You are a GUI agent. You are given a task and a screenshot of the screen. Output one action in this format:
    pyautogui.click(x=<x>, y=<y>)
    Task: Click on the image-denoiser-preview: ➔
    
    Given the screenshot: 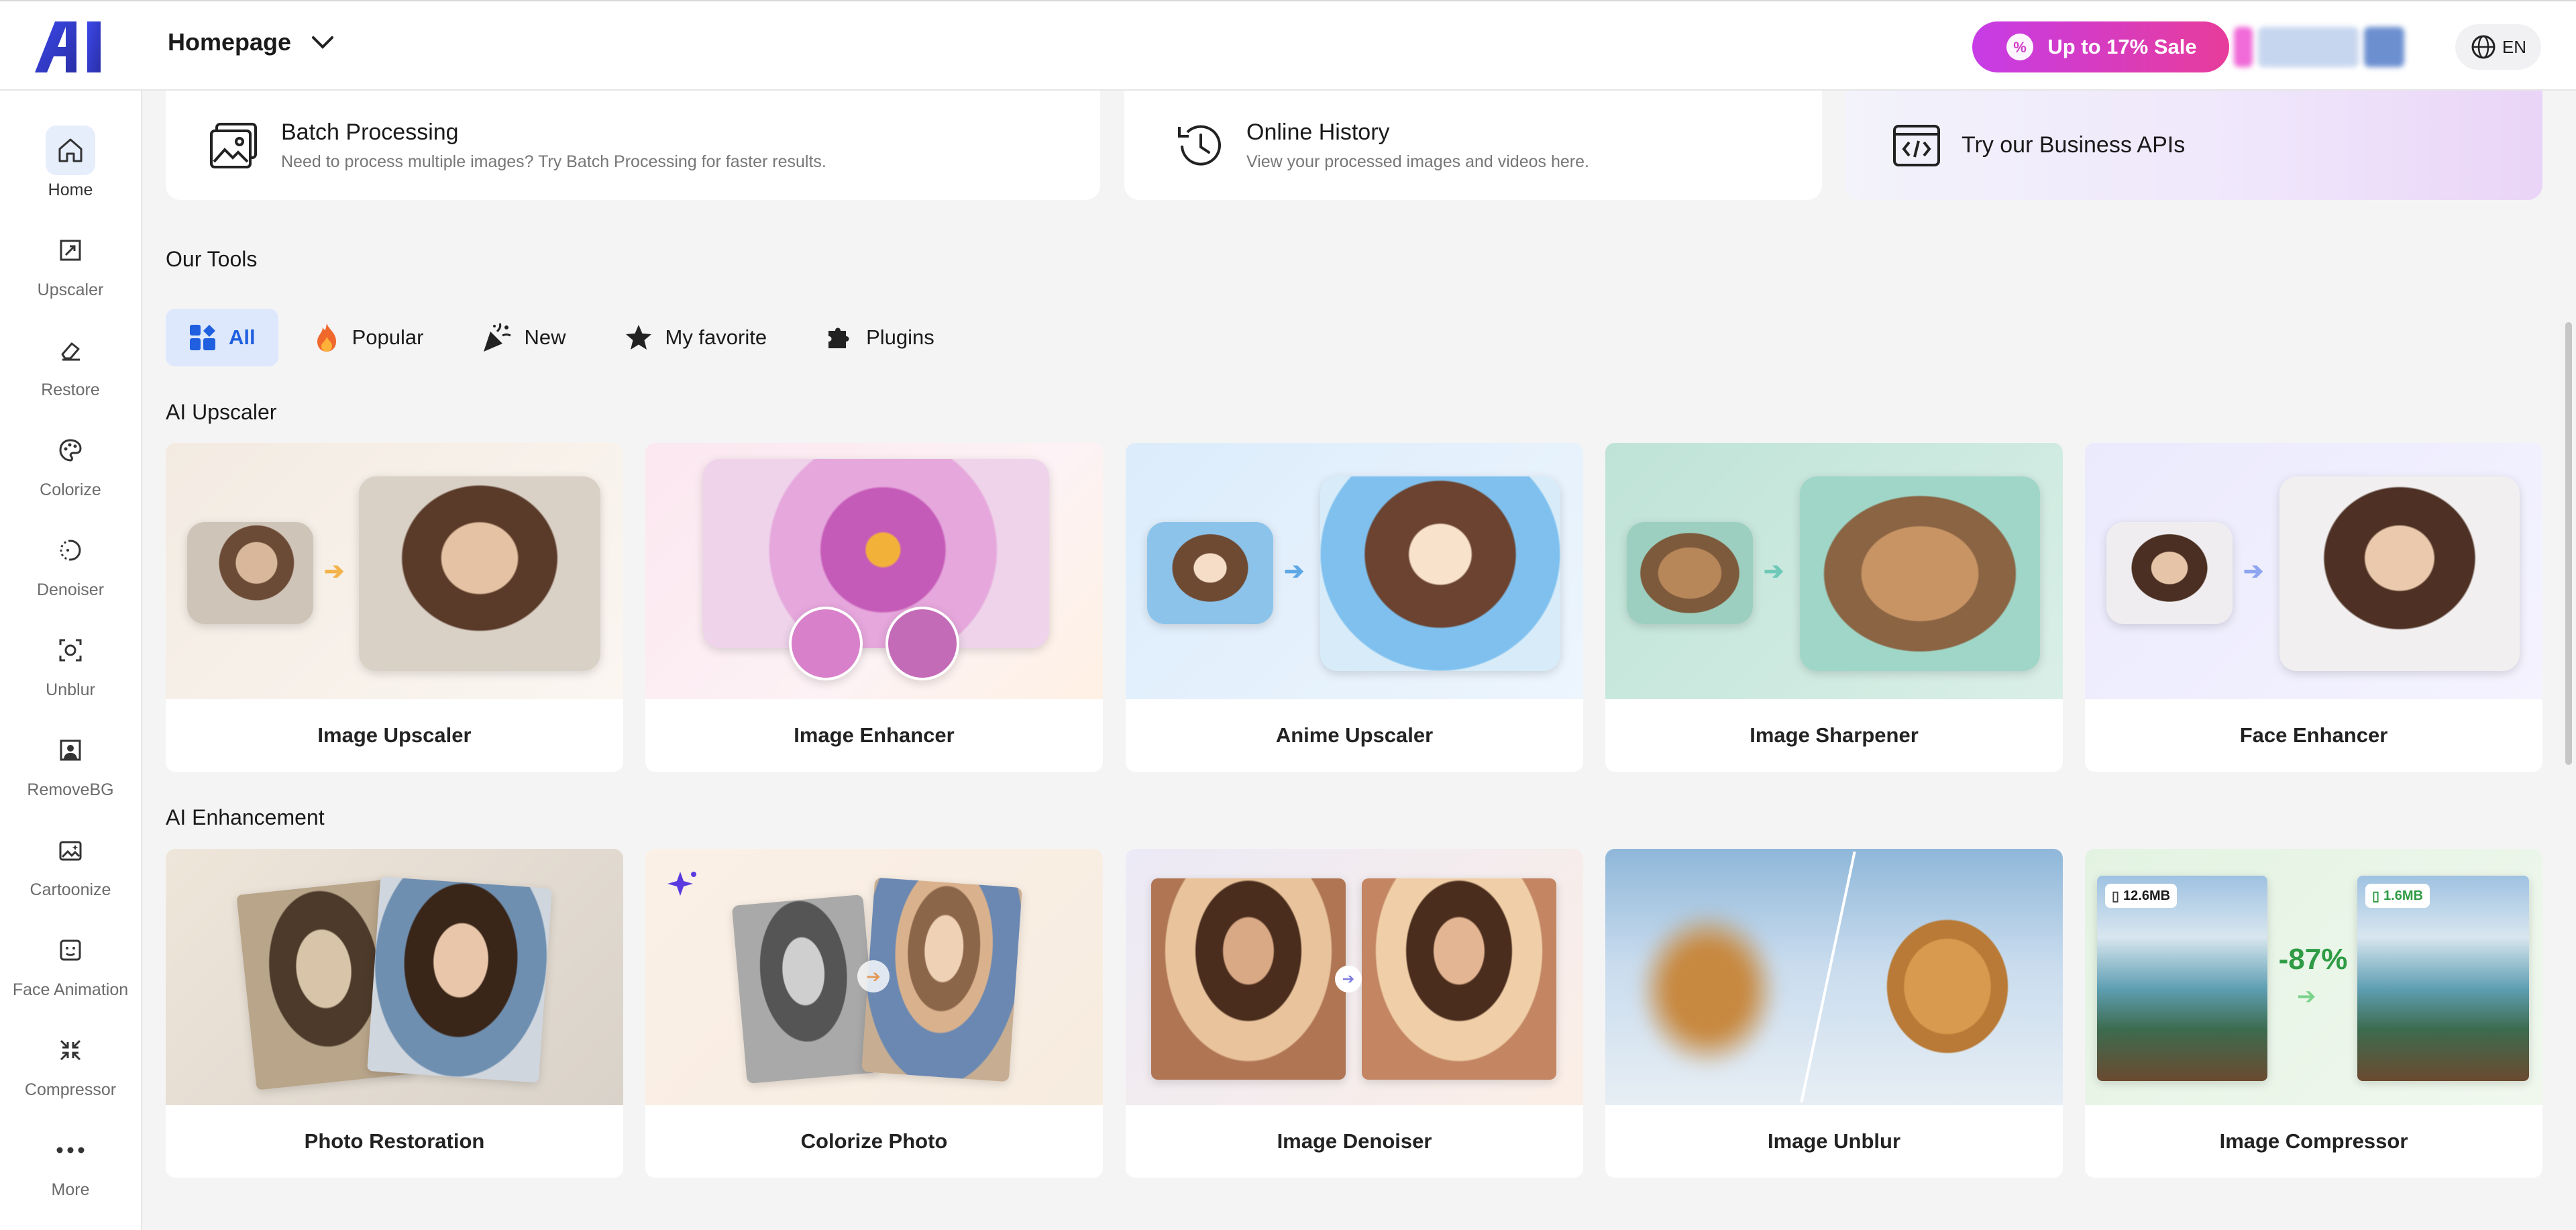 What is the action you would take?
    pyautogui.click(x=1354, y=977)
    